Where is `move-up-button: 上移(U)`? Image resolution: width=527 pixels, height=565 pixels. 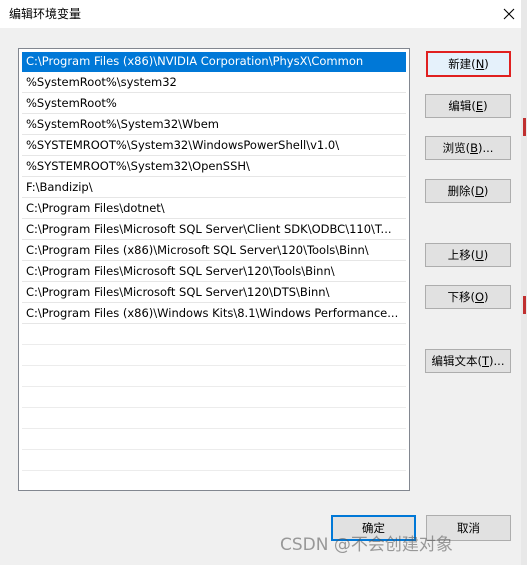
move-up-button: 上移(U) is located at coordinates (468, 255).